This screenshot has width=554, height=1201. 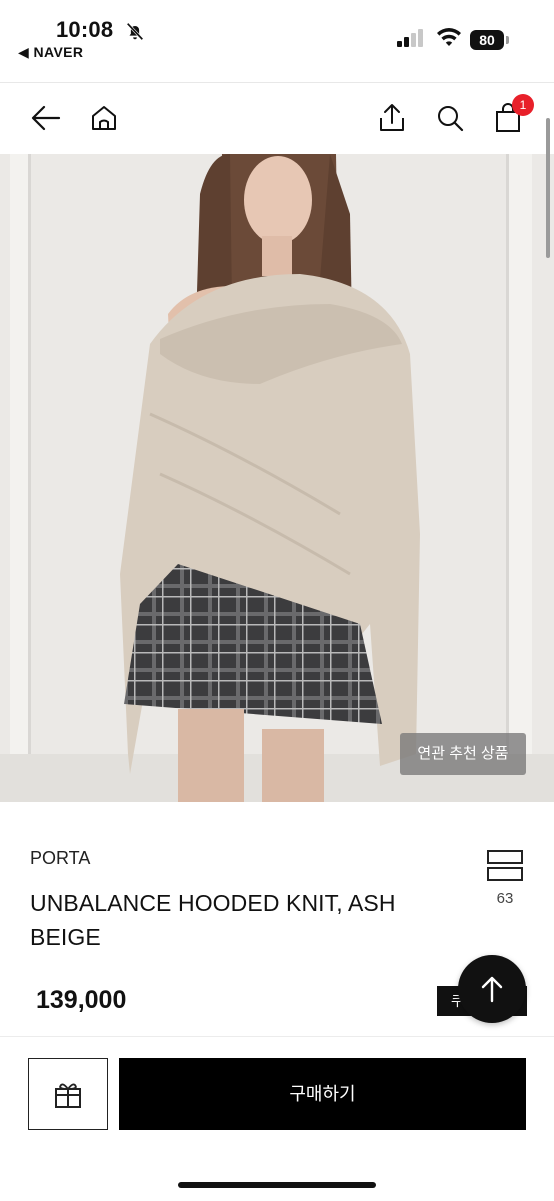 What do you see at coordinates (81, 1000) in the screenshot?
I see `price: 139,000` at bounding box center [81, 1000].